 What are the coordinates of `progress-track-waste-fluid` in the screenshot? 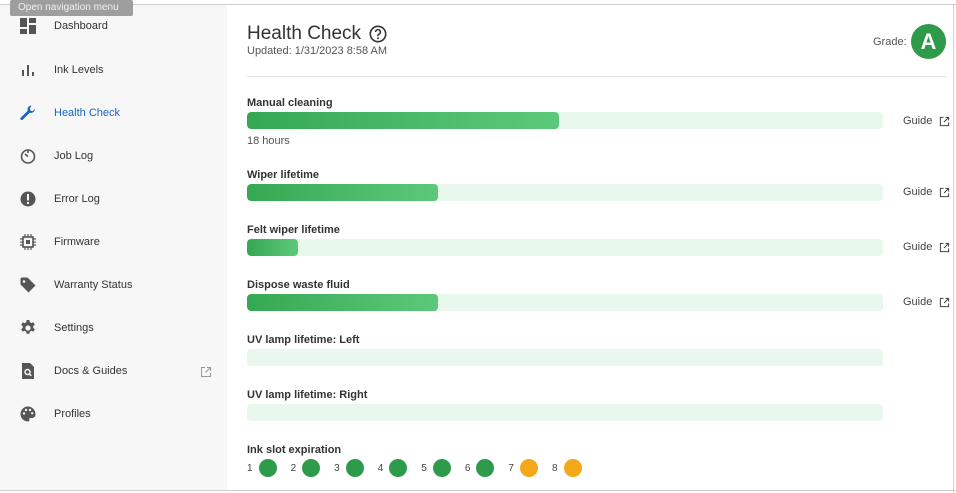 It's located at (565, 302).